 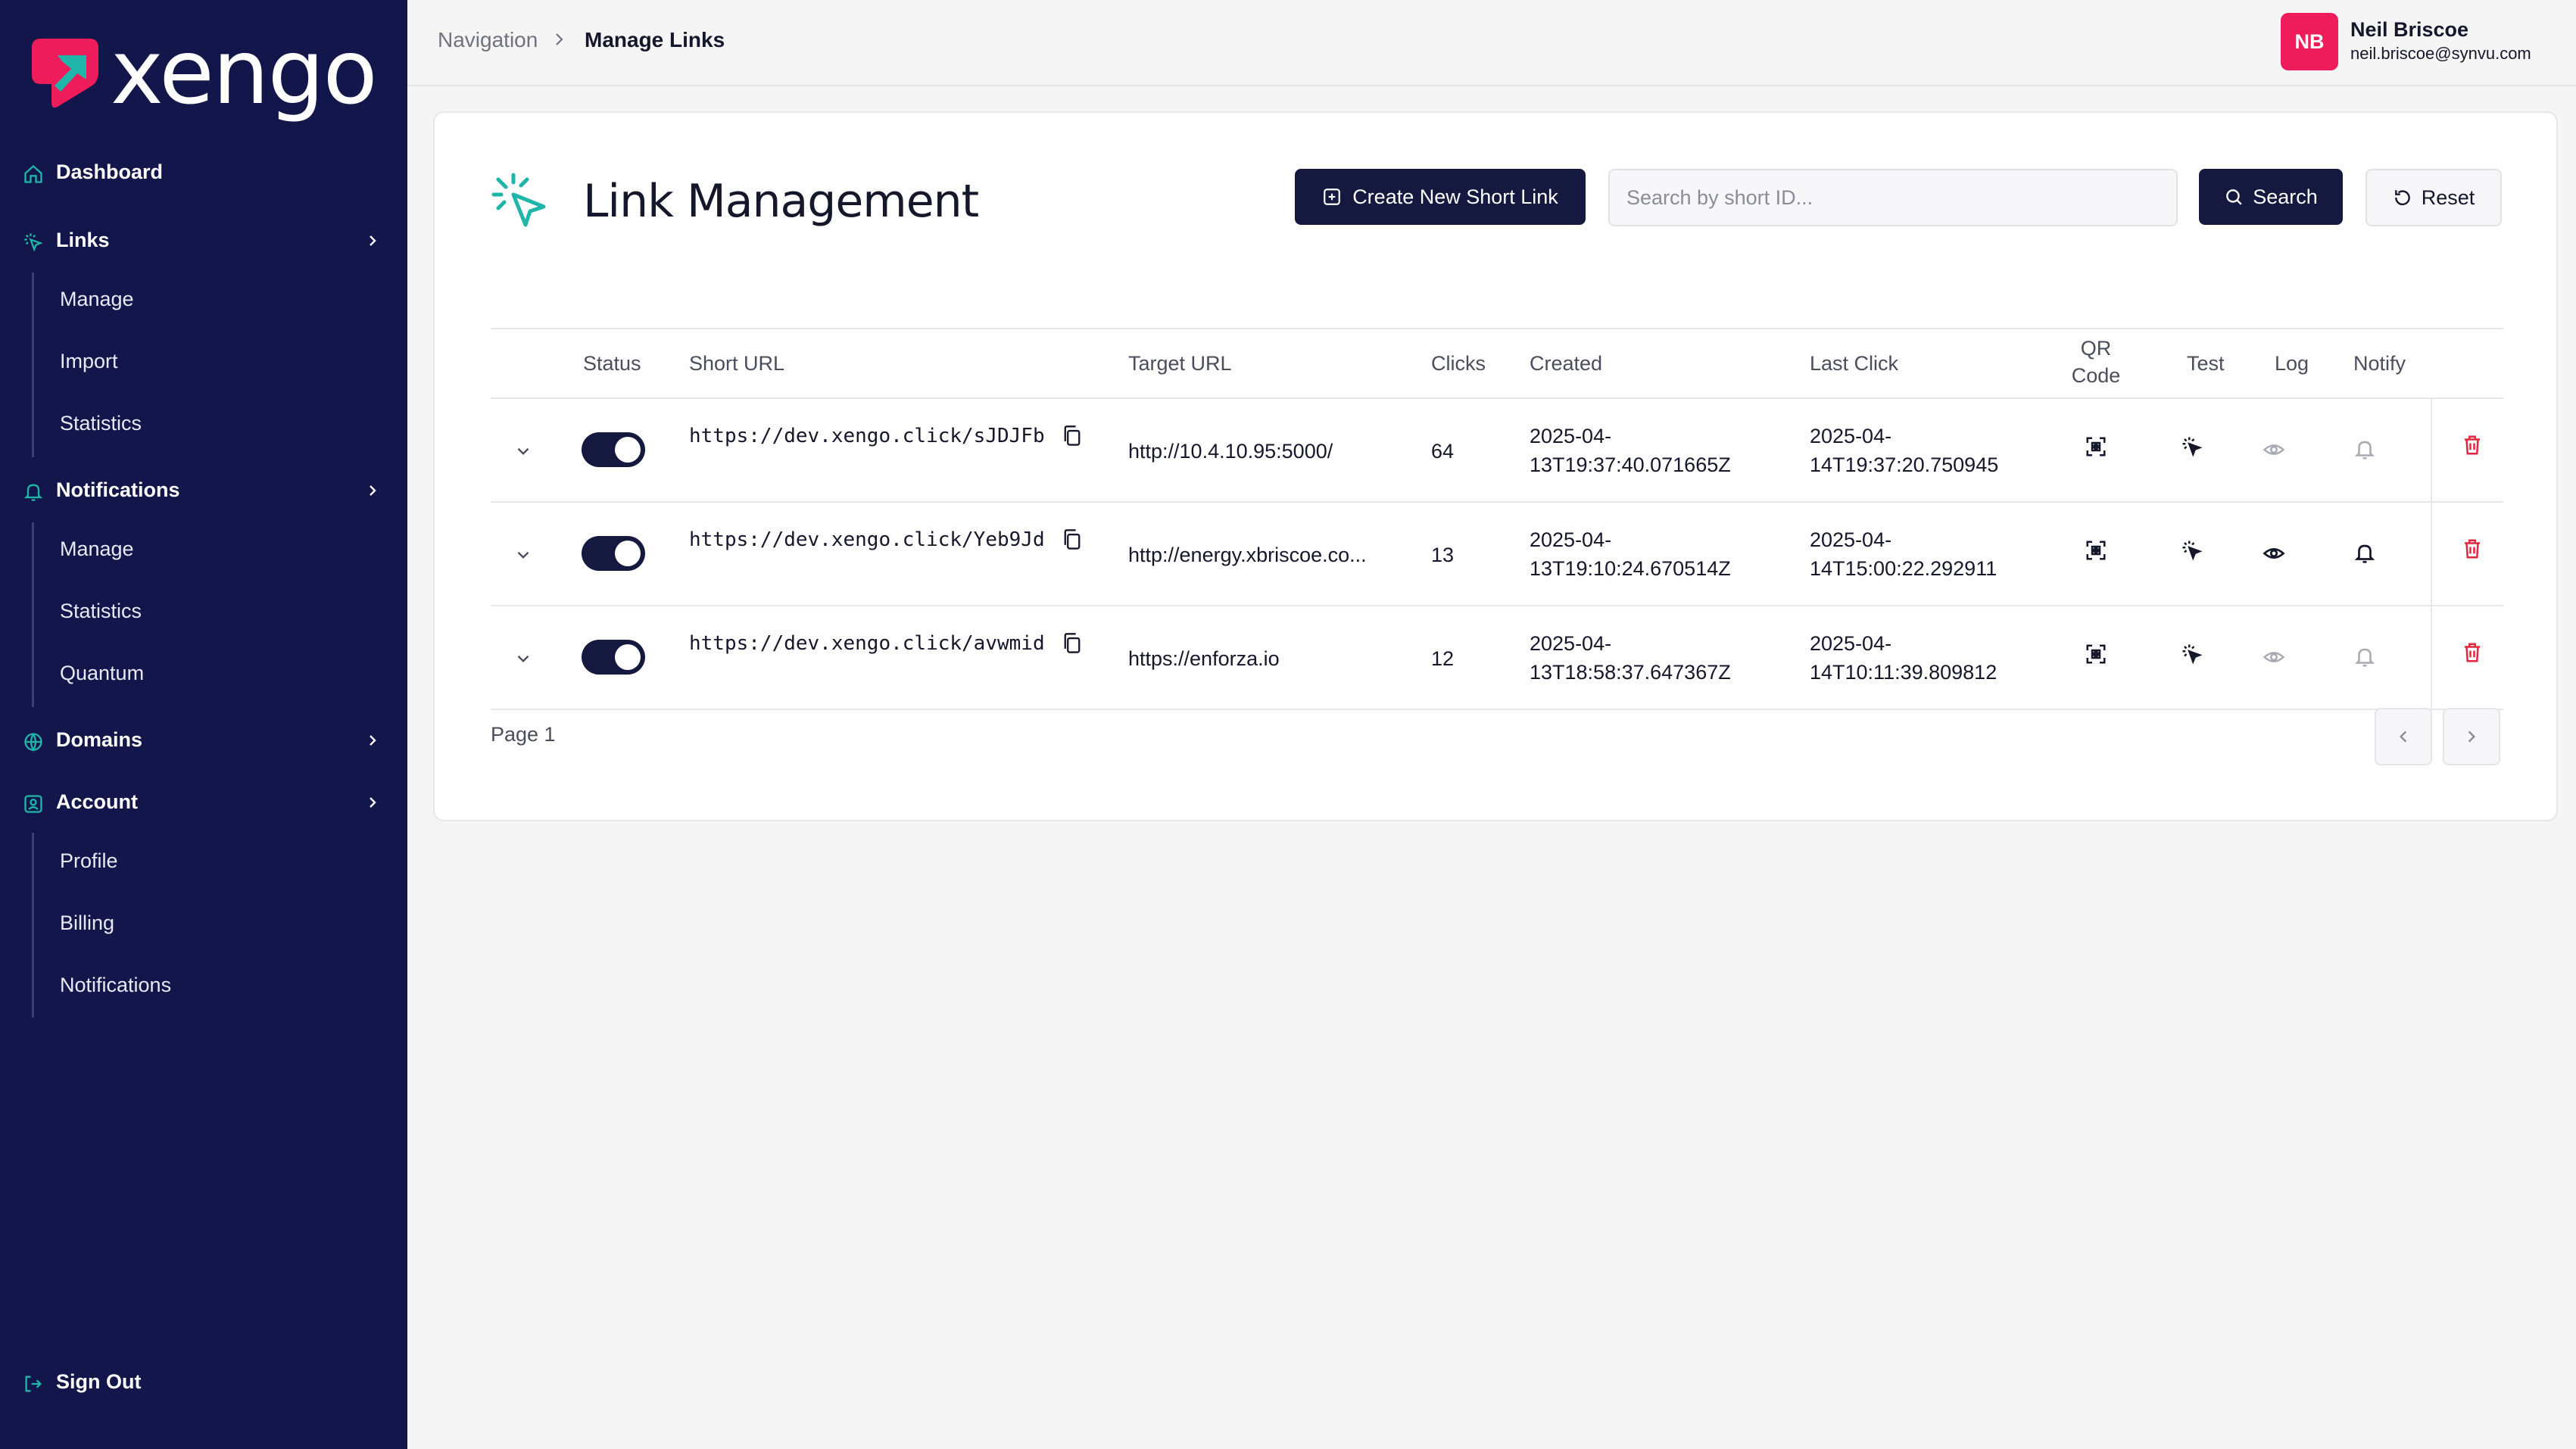 What do you see at coordinates (612, 363) in the screenshot?
I see `column-status: Status` at bounding box center [612, 363].